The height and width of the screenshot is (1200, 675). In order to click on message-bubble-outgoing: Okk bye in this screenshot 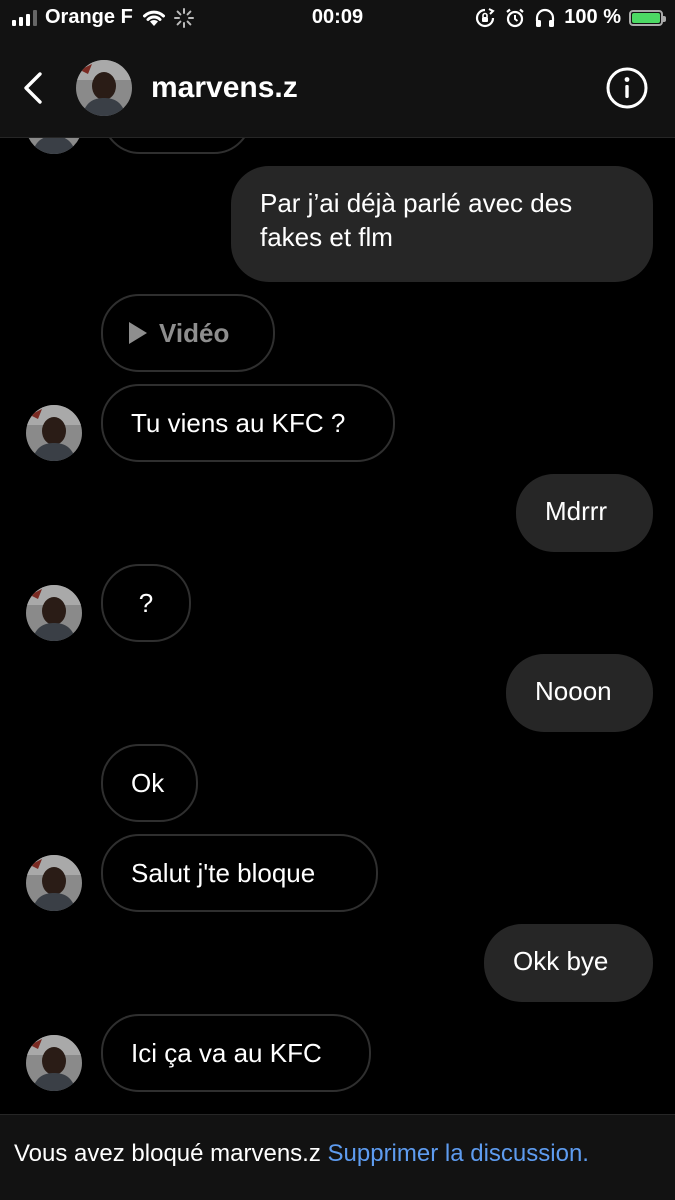, I will do `click(568, 963)`.